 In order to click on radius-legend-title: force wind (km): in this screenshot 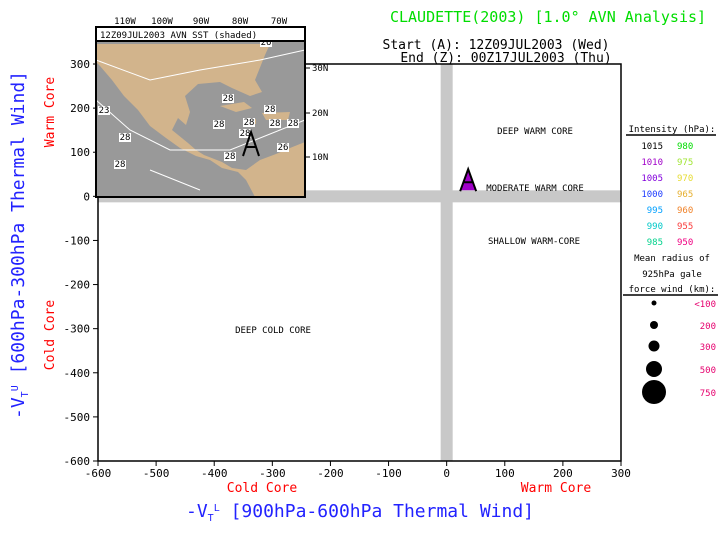, I will do `click(672, 290)`.